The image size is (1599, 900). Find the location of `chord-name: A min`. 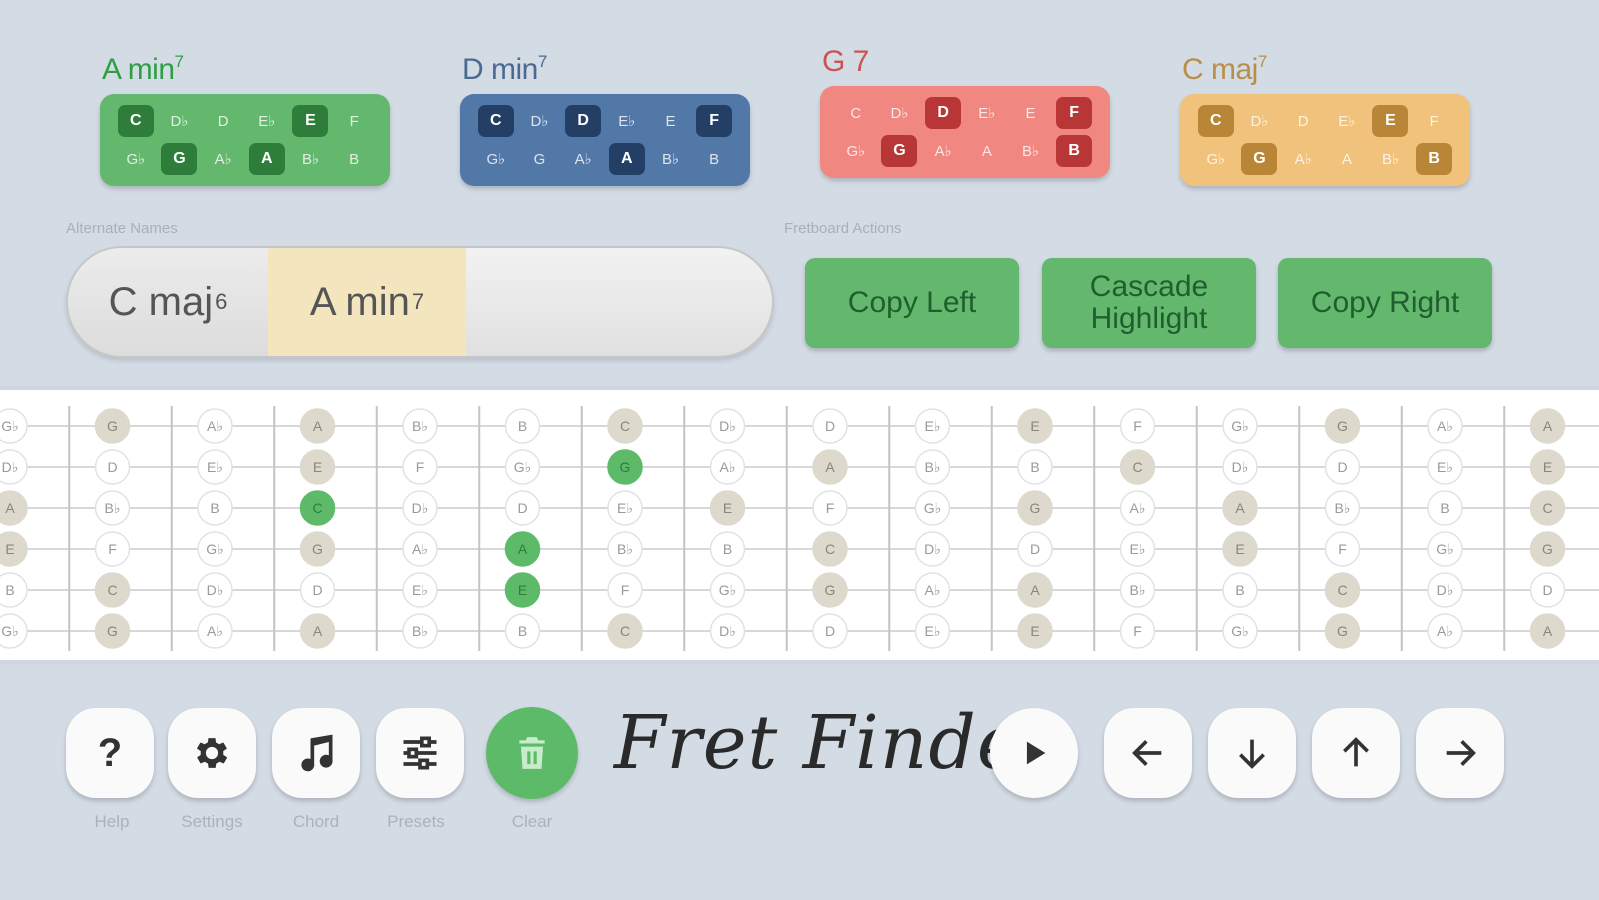

chord-name: A min is located at coordinates (138, 69).